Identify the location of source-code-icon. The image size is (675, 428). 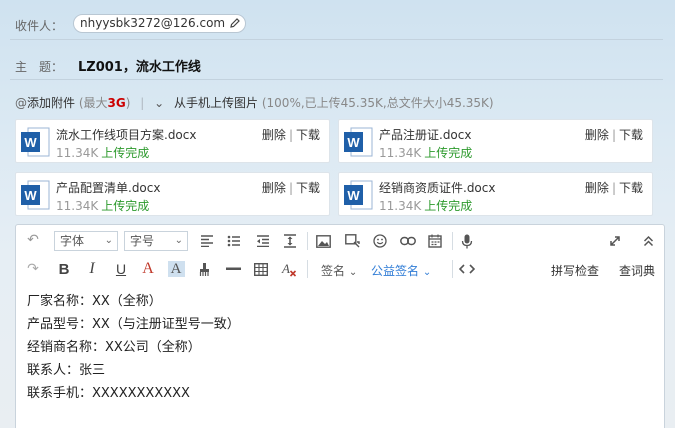
(467, 269).